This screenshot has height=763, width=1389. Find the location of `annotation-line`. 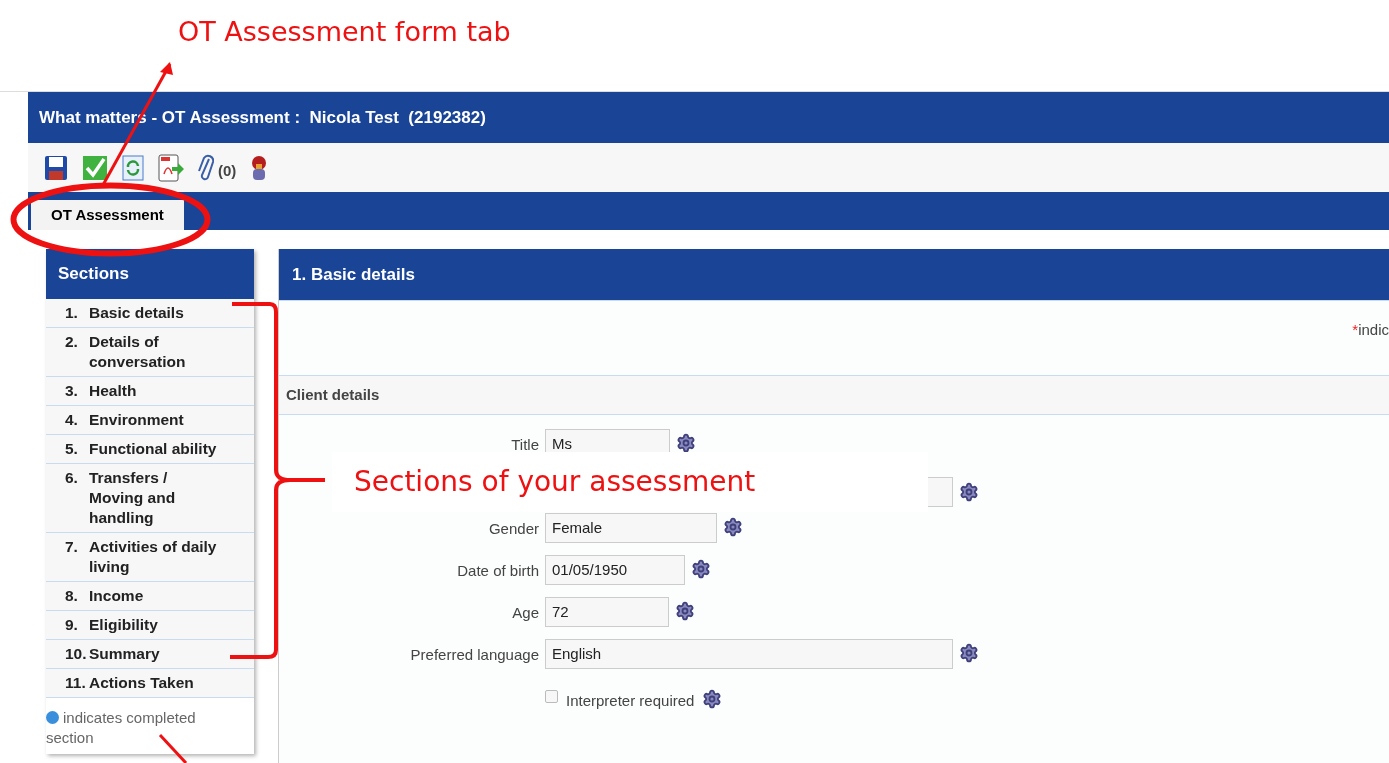

annotation-line is located at coordinates (173, 748).